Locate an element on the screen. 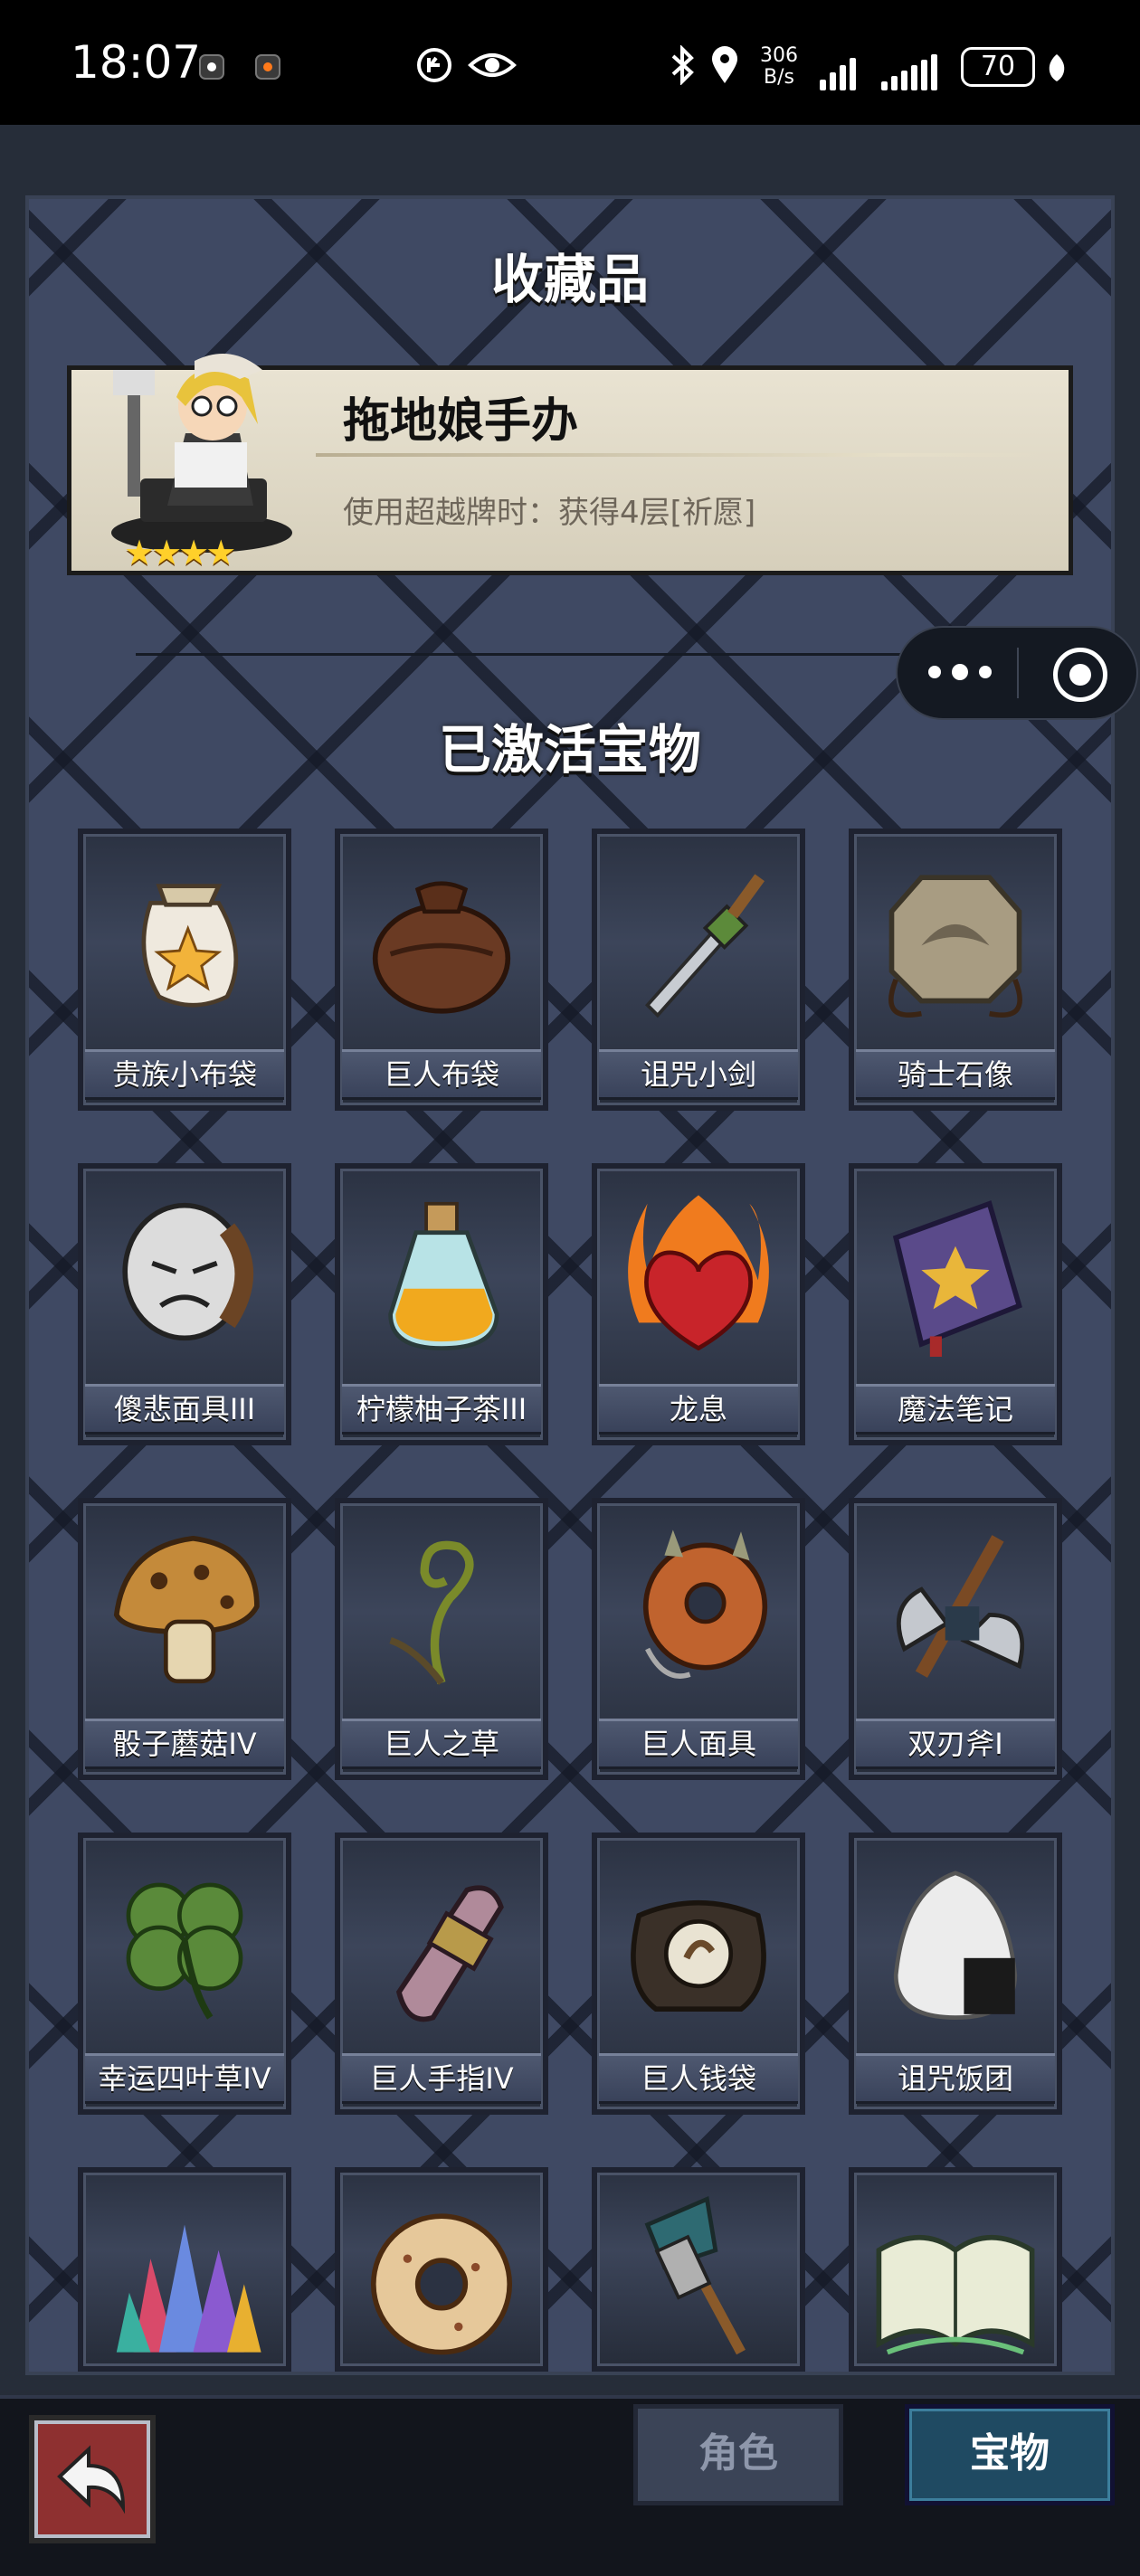 This screenshot has height=2576, width=1140. signal-2-icon is located at coordinates (914, 70).